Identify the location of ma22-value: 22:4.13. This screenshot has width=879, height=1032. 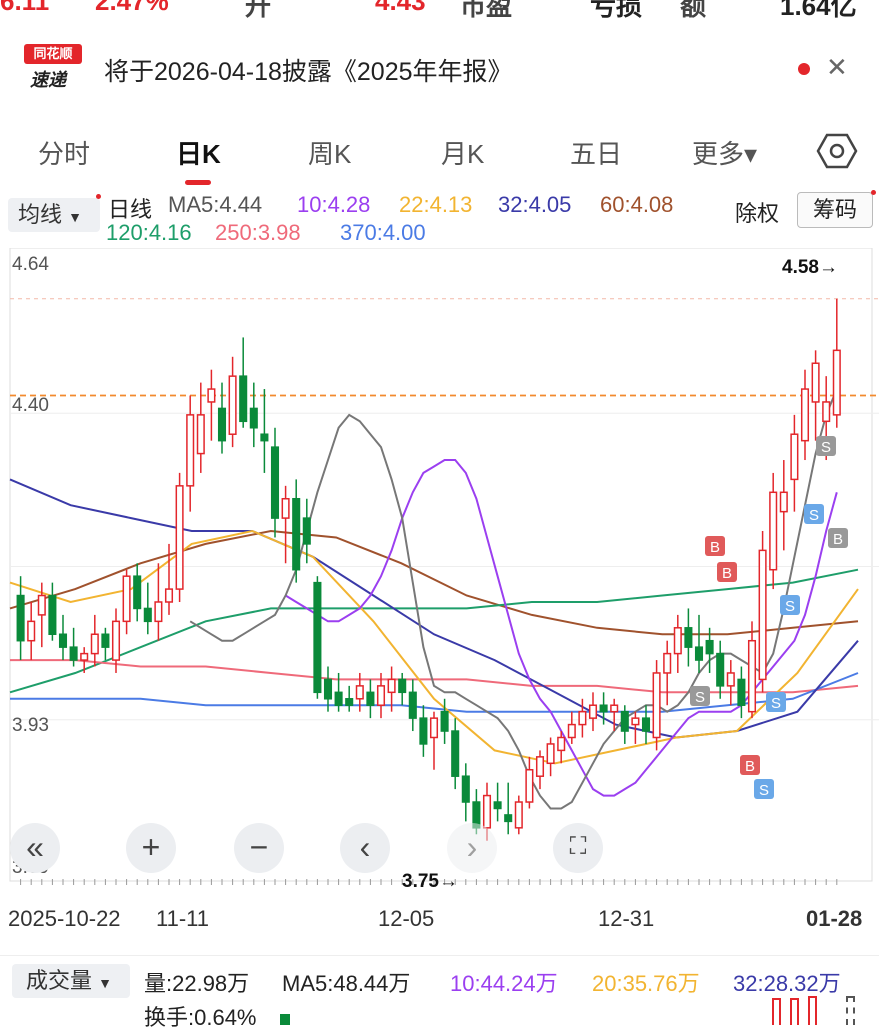
(436, 204).